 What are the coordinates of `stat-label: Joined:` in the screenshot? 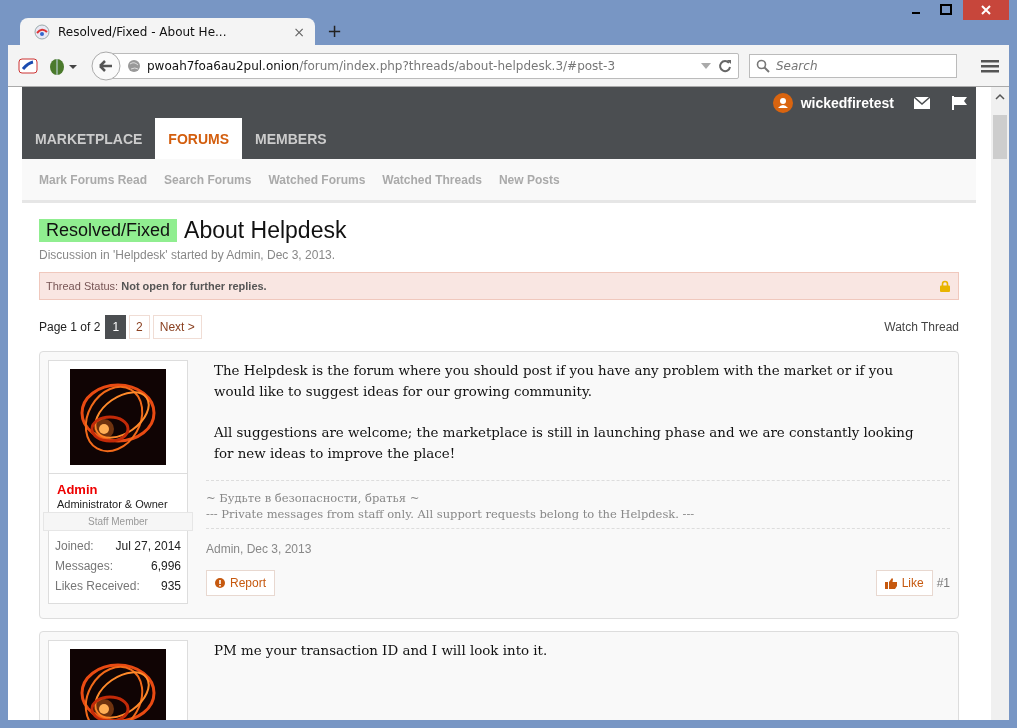 It's located at (74, 547).